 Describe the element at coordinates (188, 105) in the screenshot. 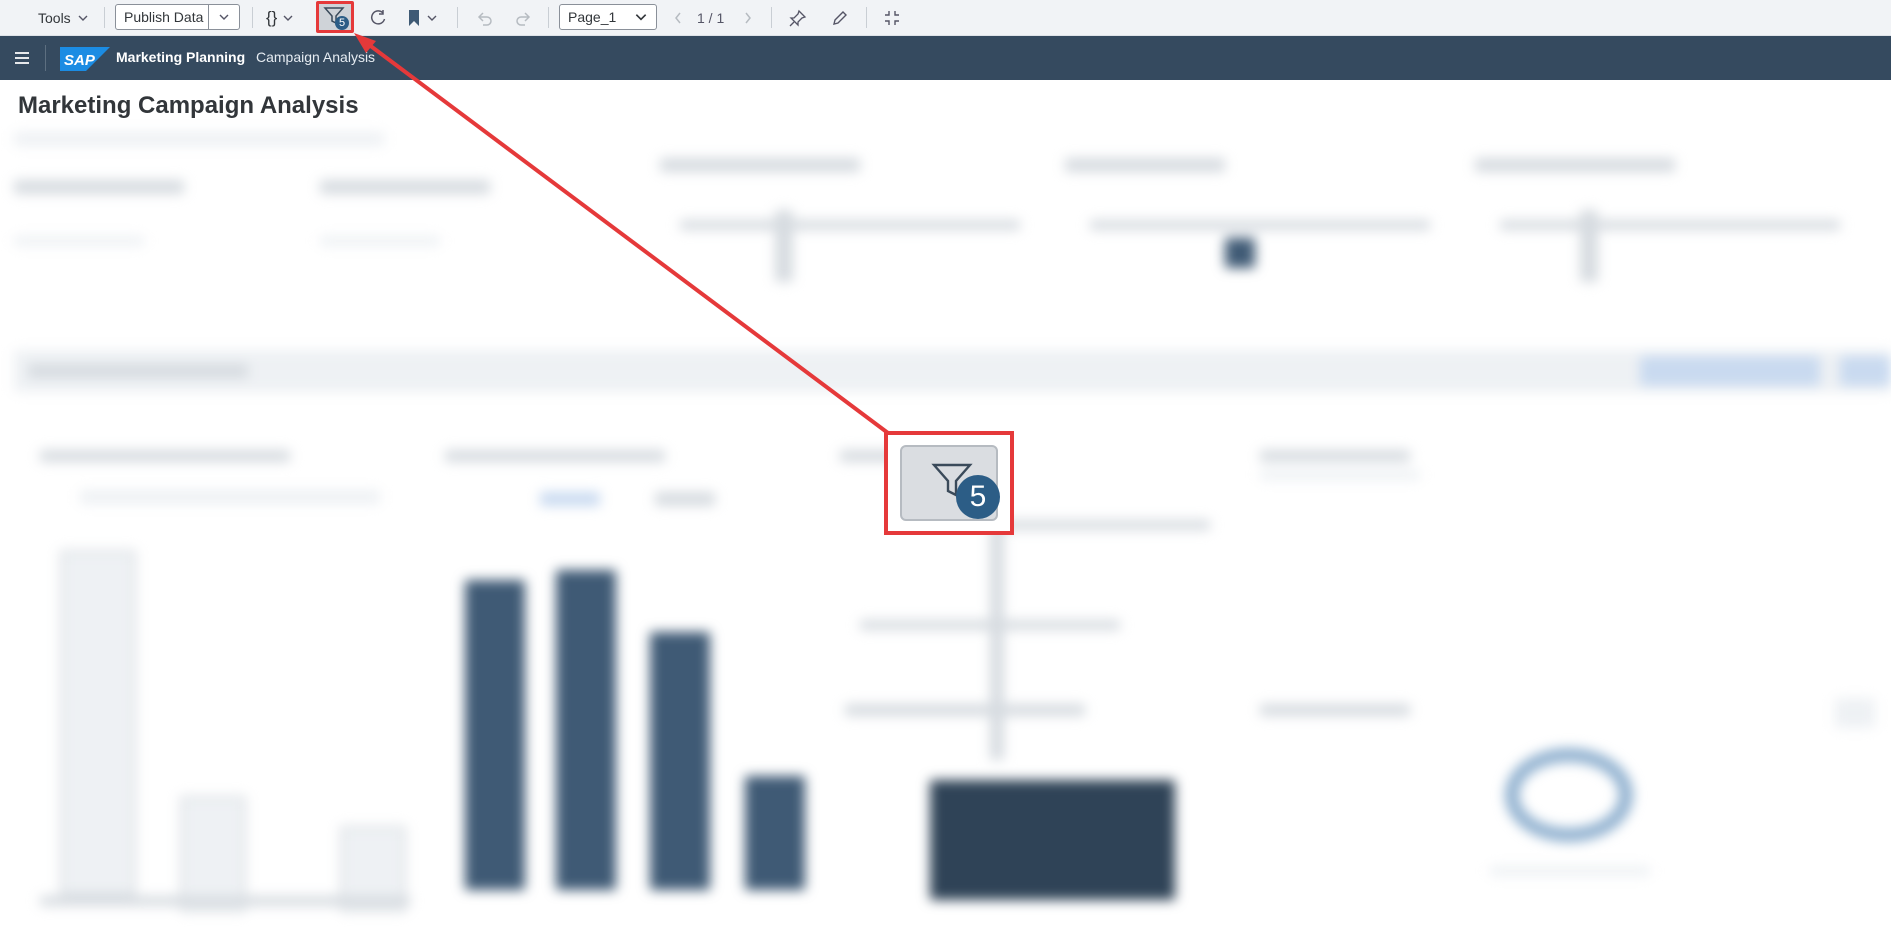

I see `page-title: Marketing Campaign Analysis` at that location.